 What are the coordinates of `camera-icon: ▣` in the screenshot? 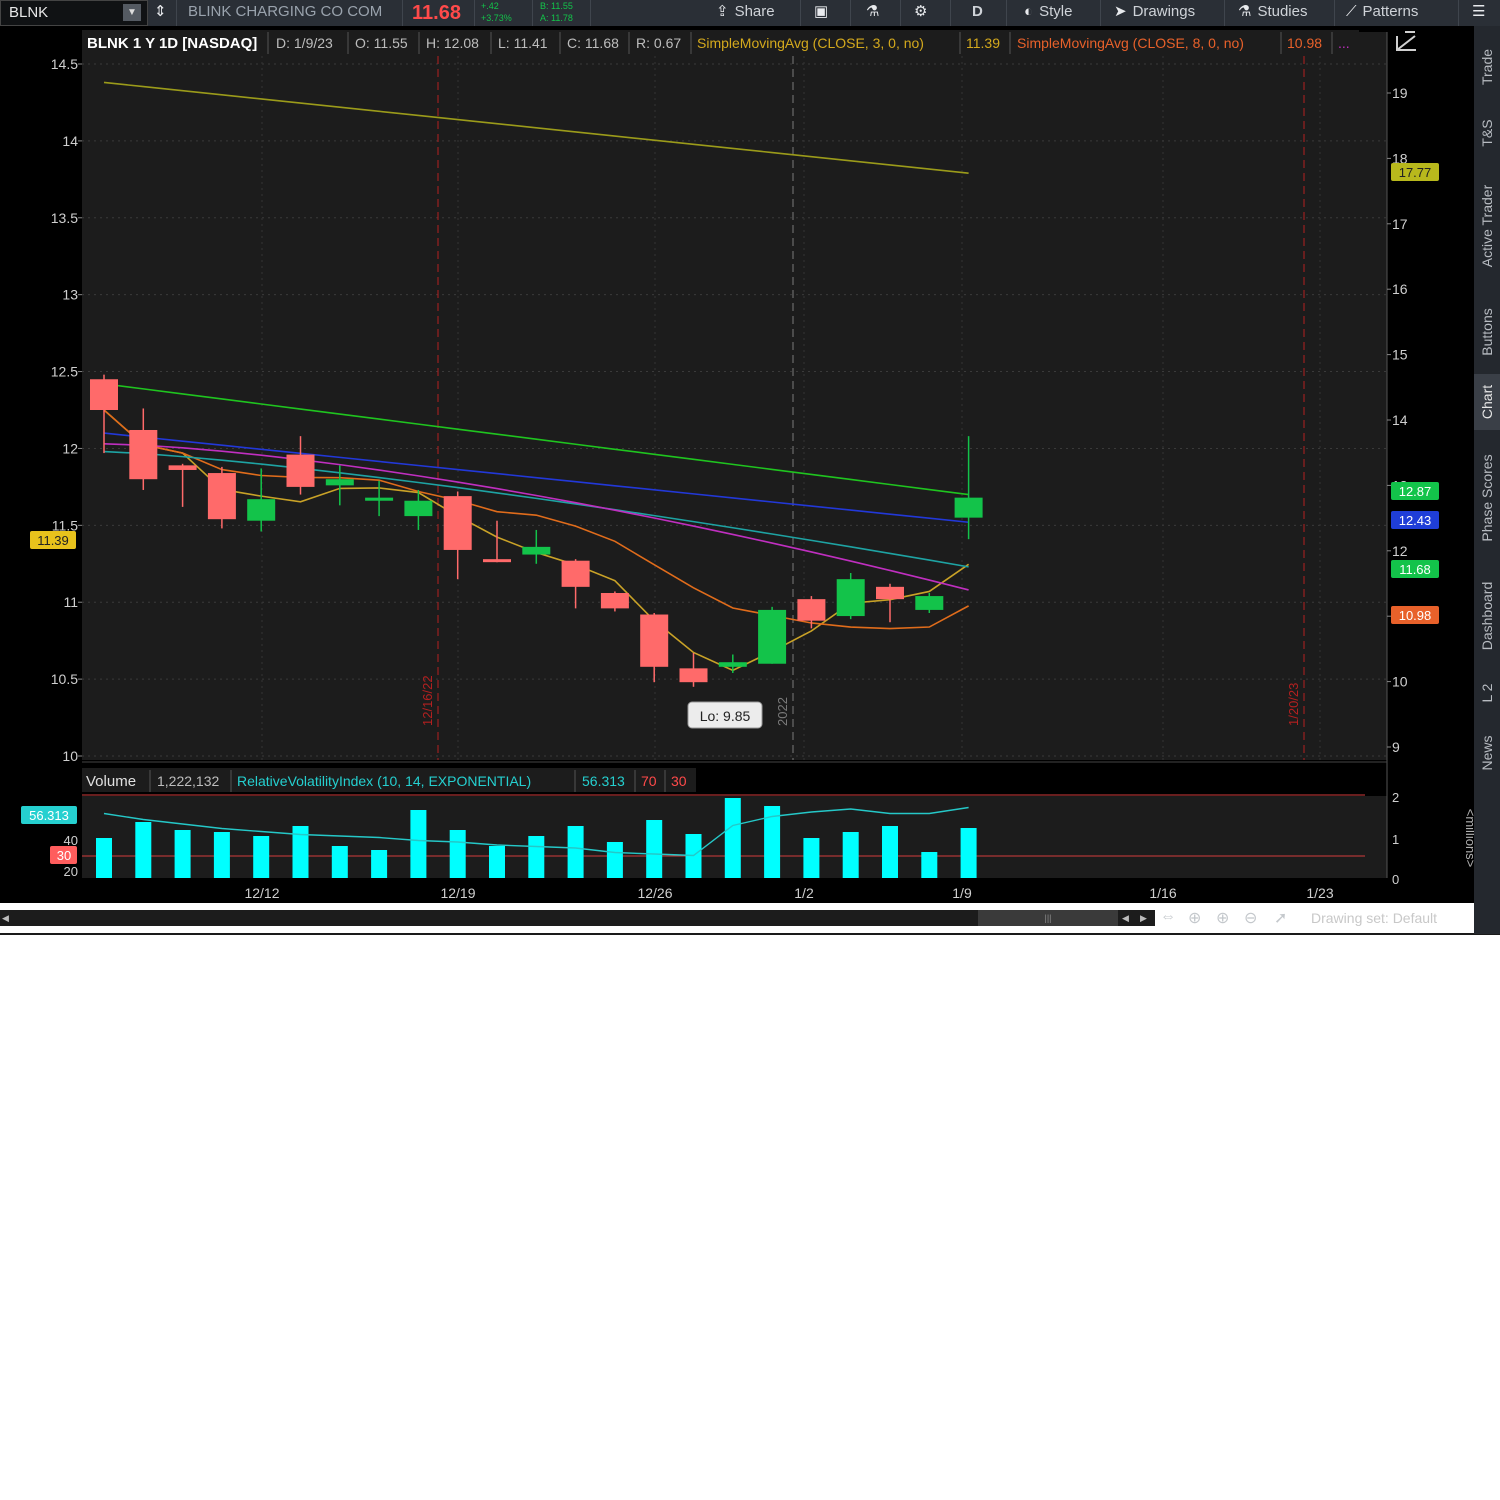 It's located at (821, 11).